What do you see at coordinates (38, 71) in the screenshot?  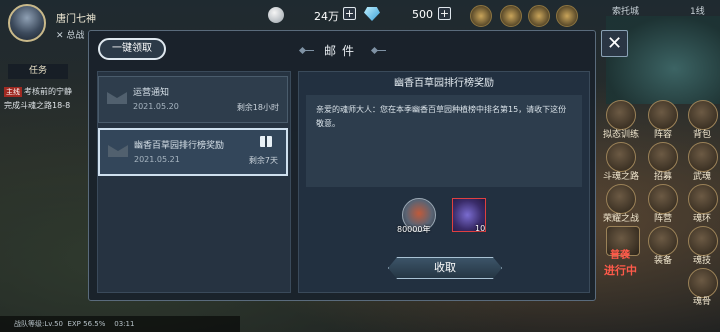 I see `task-tab: 任务` at bounding box center [38, 71].